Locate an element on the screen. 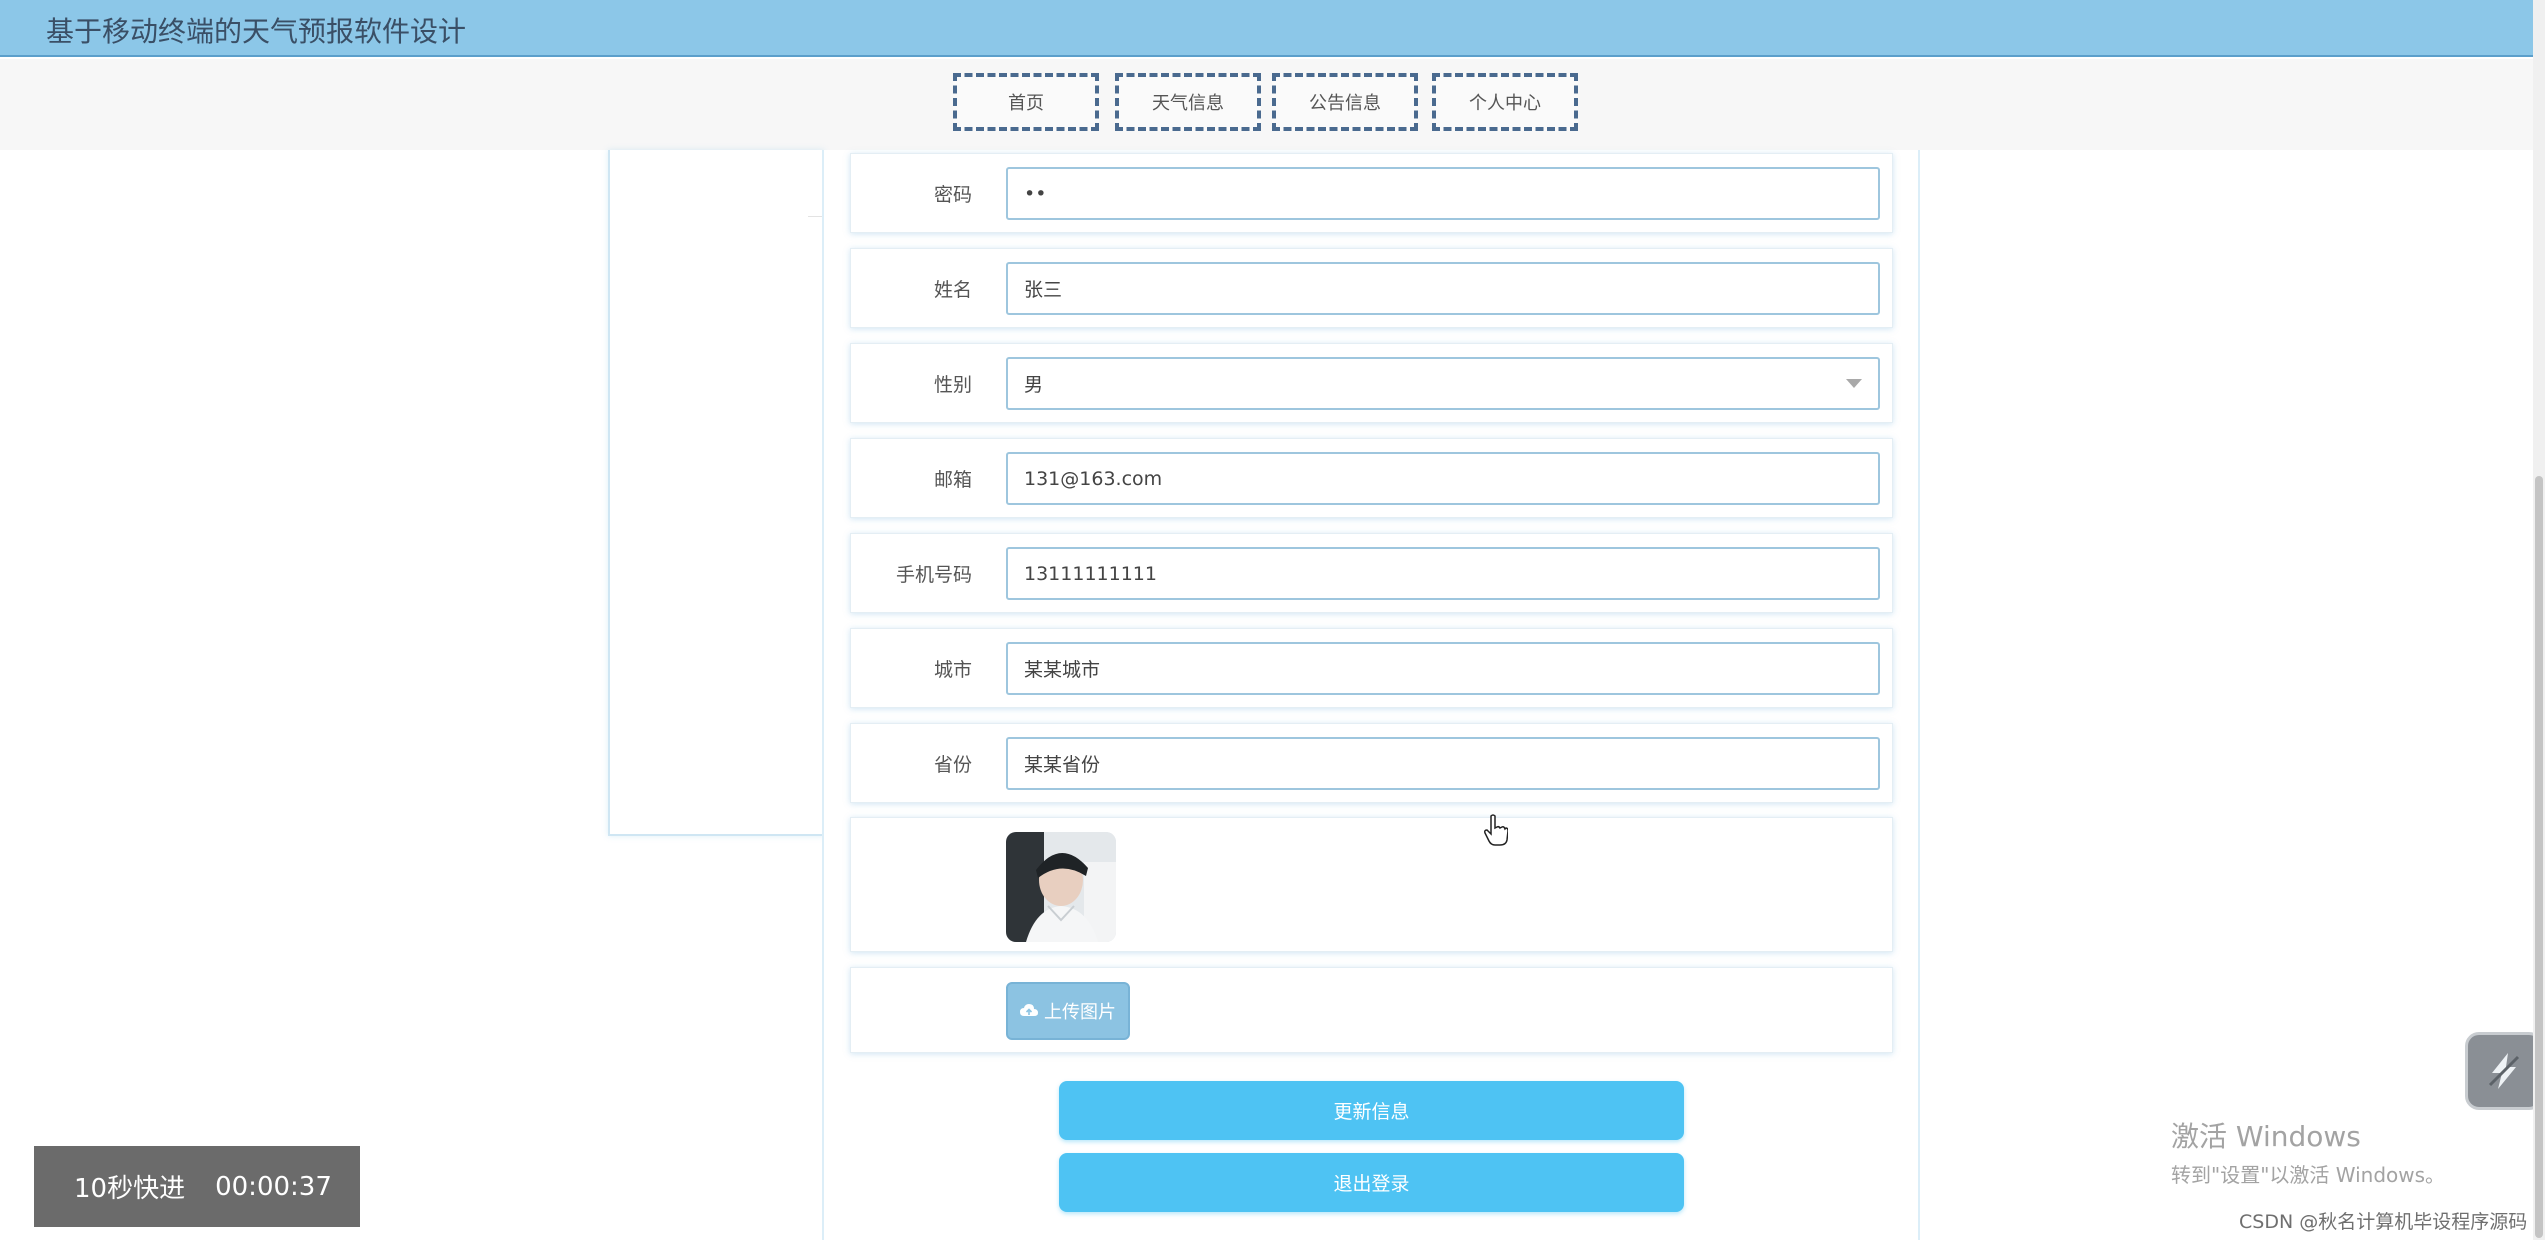  video-player-overlay: 10秒快进 00:00:37 is located at coordinates (197, 1186).